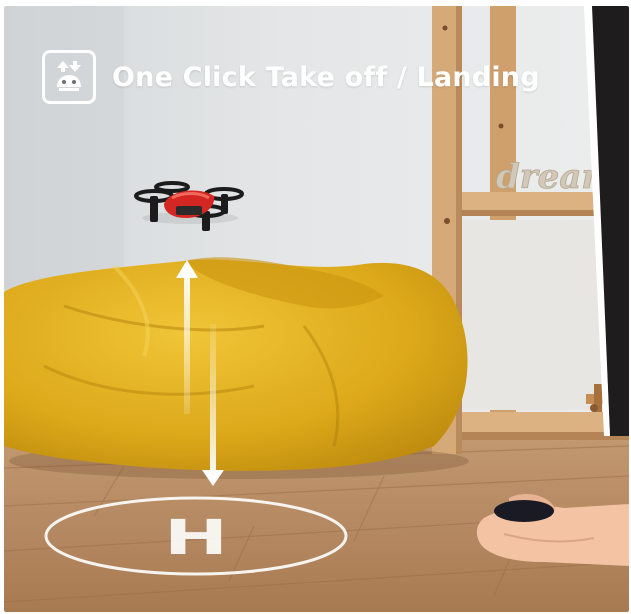 The height and width of the screenshot is (614, 631). What do you see at coordinates (326, 77) in the screenshot?
I see `feature-title: One Click Take off / Landing` at bounding box center [326, 77].